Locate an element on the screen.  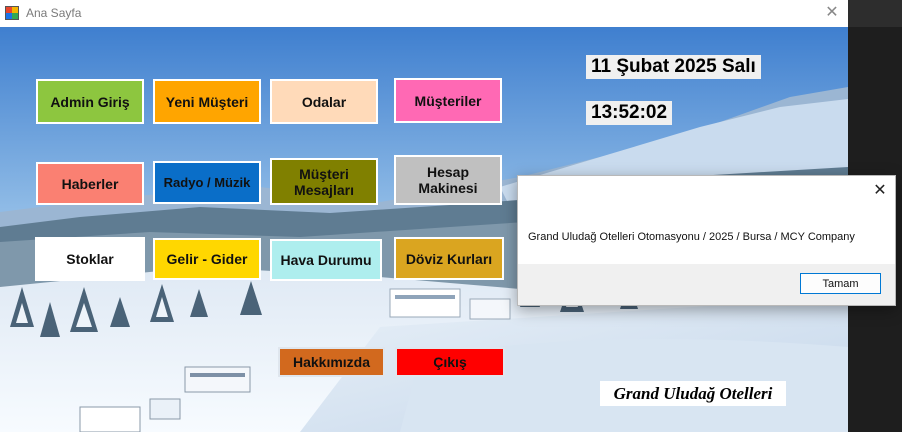
stocks-button: Stoklar is located at coordinates (90, 259).